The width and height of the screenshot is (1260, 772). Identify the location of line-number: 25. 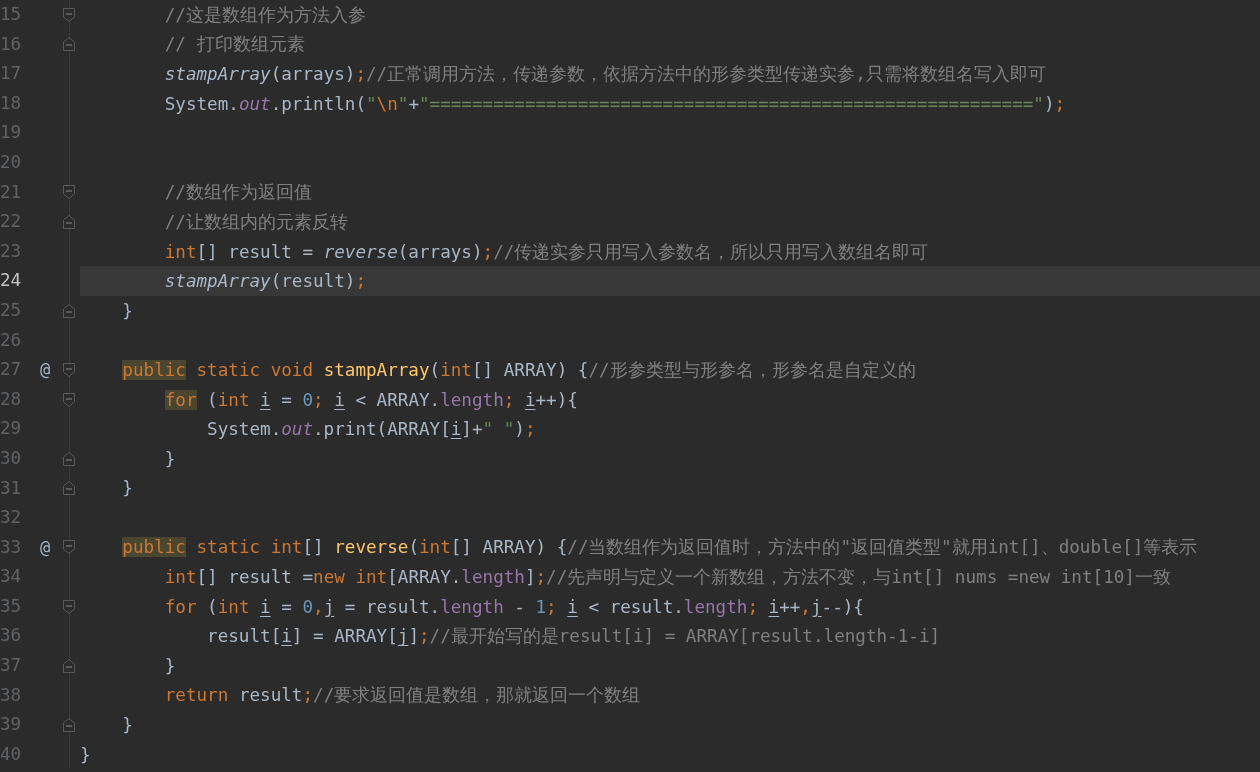
(11, 310).